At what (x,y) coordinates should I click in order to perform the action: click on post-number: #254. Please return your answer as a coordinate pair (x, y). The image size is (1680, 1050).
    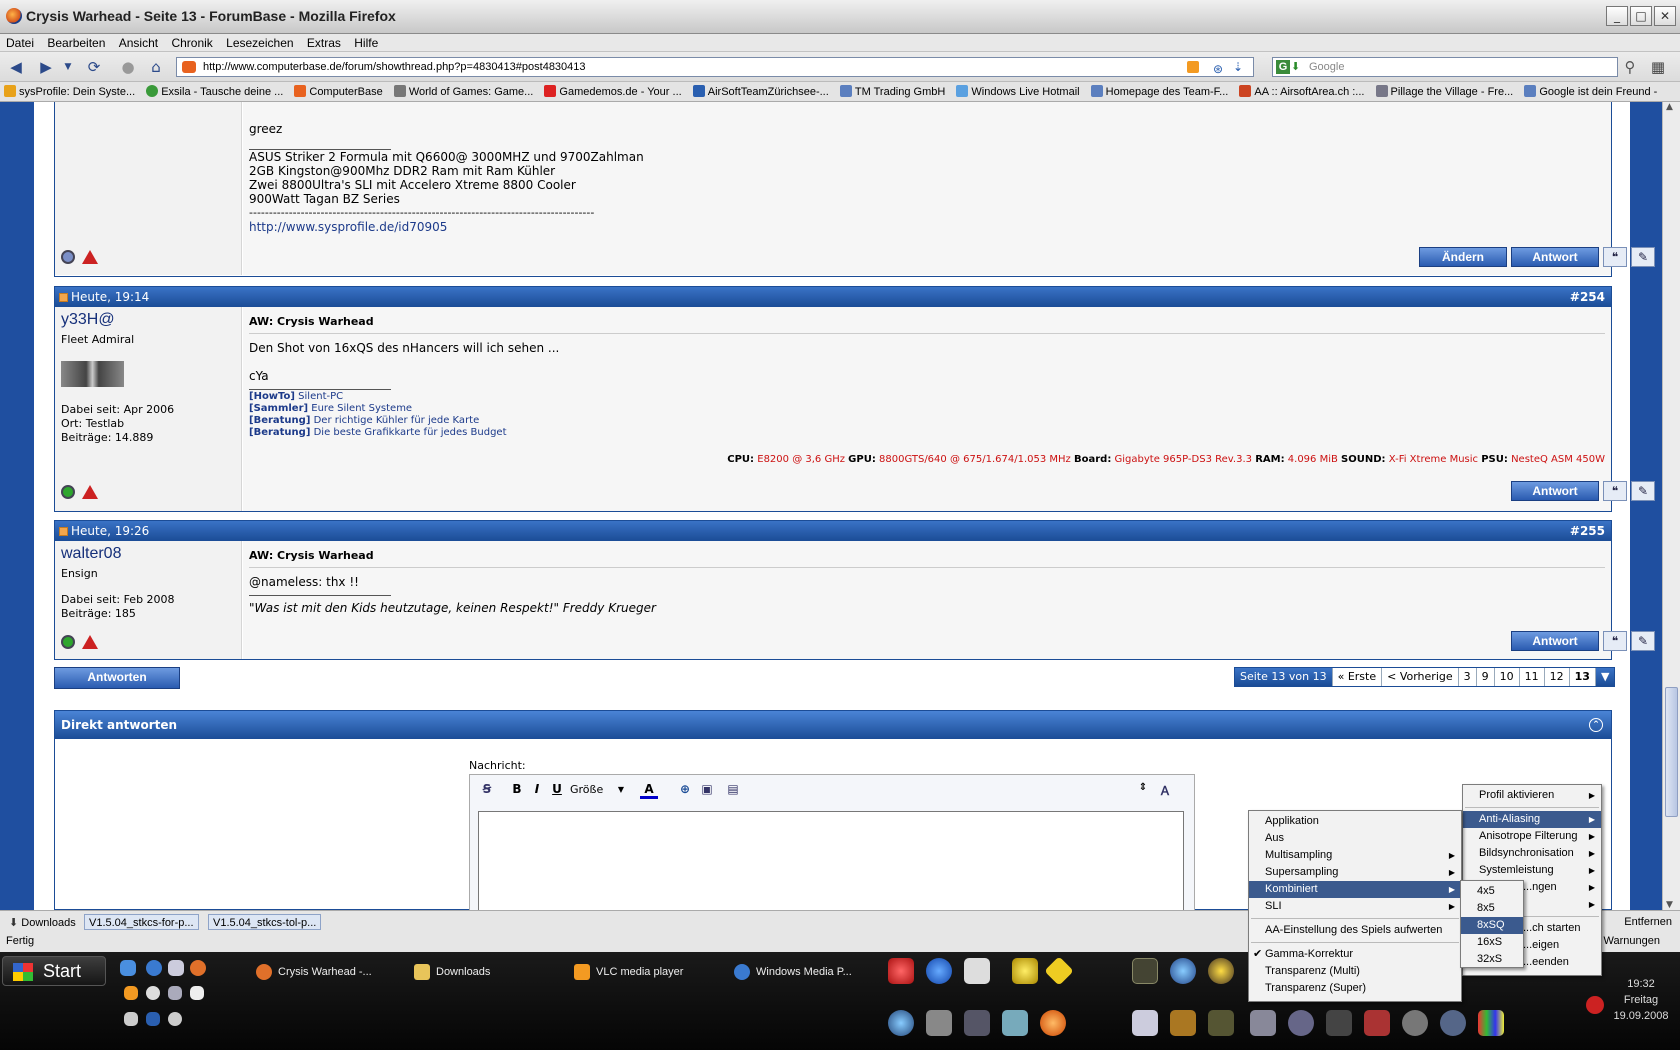
    Looking at the image, I should click on (1587, 297).